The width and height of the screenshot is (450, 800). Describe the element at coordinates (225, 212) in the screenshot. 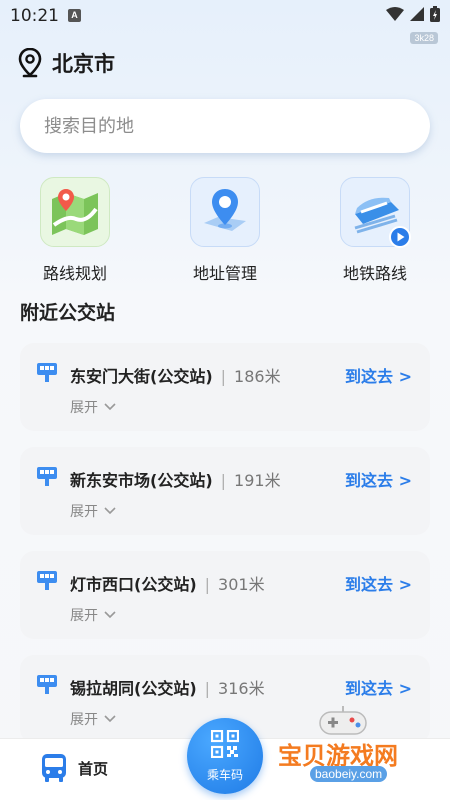

I see `address-pin-icon` at that location.